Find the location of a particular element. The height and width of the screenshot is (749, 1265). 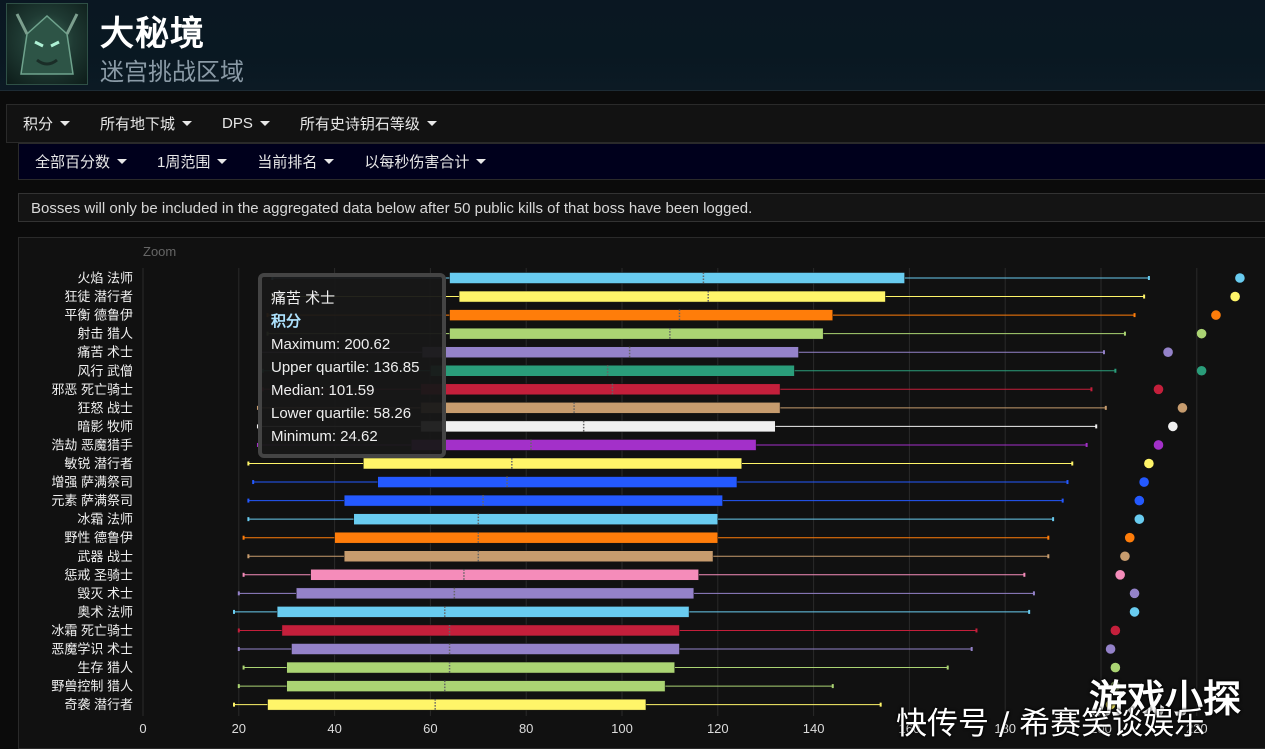

x-tick-label: 0 is located at coordinates (142, 728).